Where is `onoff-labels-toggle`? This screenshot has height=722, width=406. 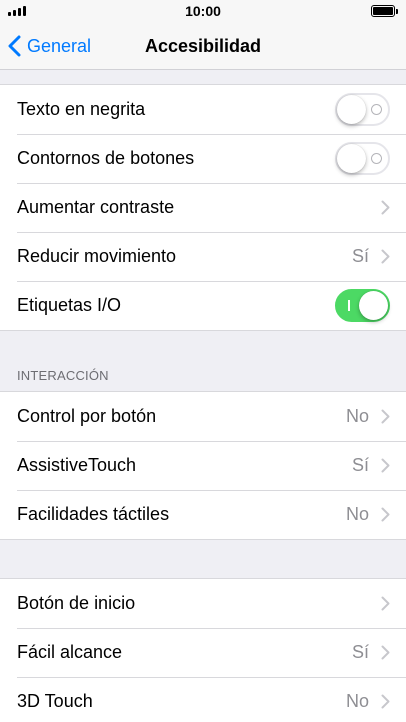 onoff-labels-toggle is located at coordinates (362, 305).